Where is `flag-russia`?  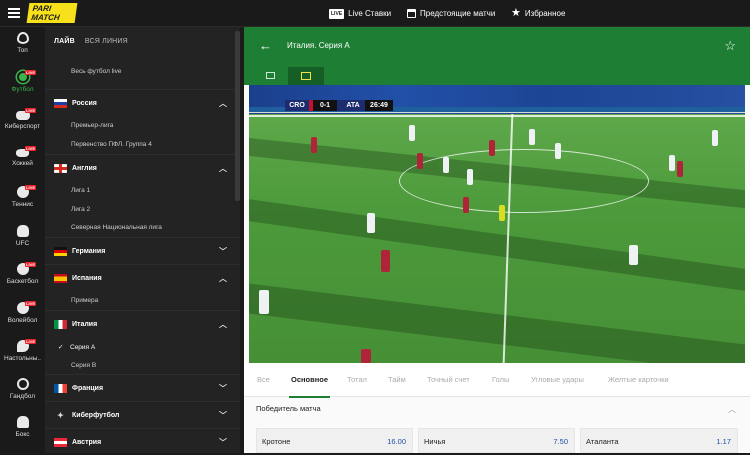 flag-russia is located at coordinates (60, 103).